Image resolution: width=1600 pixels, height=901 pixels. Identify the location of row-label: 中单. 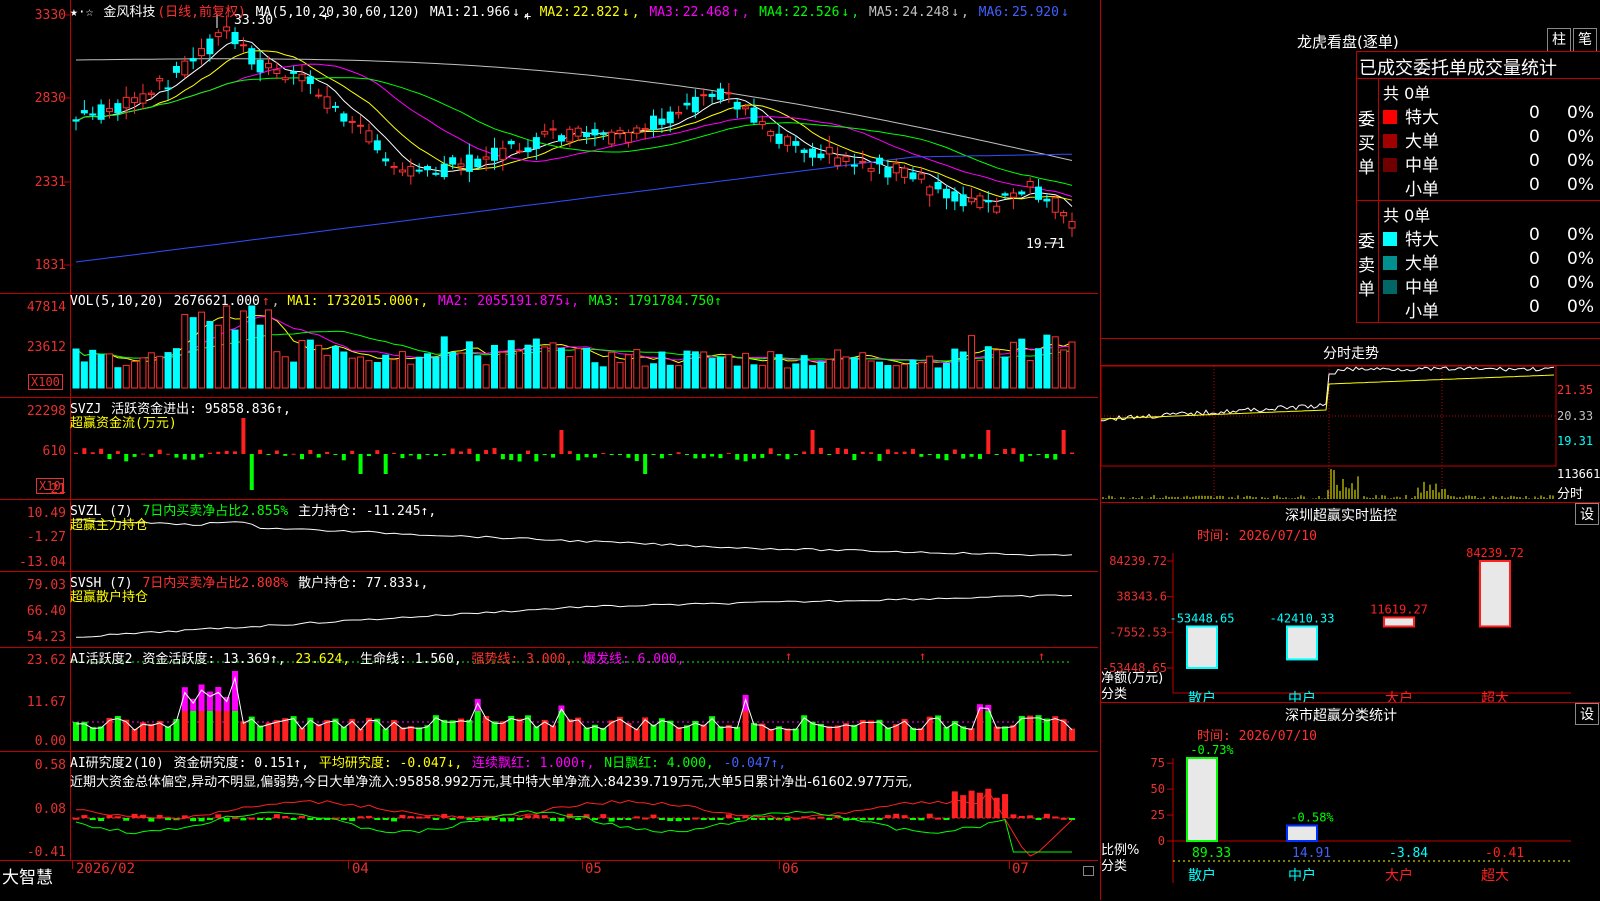
(1422, 166).